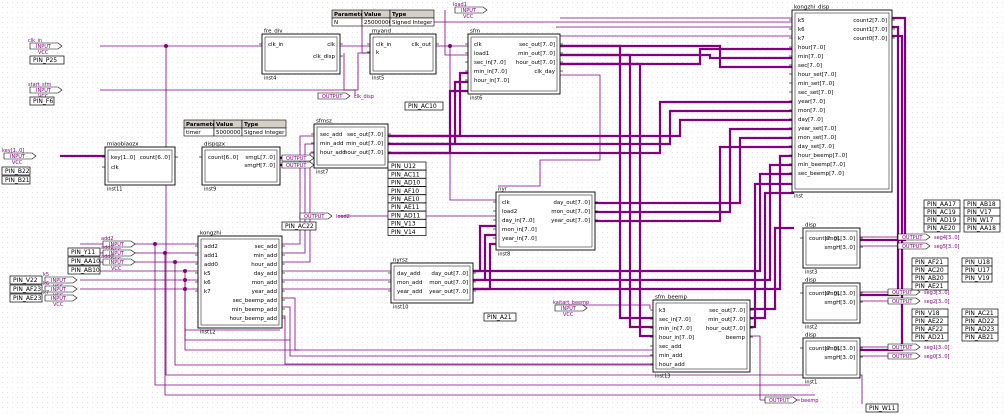 The width and height of the screenshot is (1004, 414). I want to click on port-label-left: min_set[7..0], so click(816, 84).